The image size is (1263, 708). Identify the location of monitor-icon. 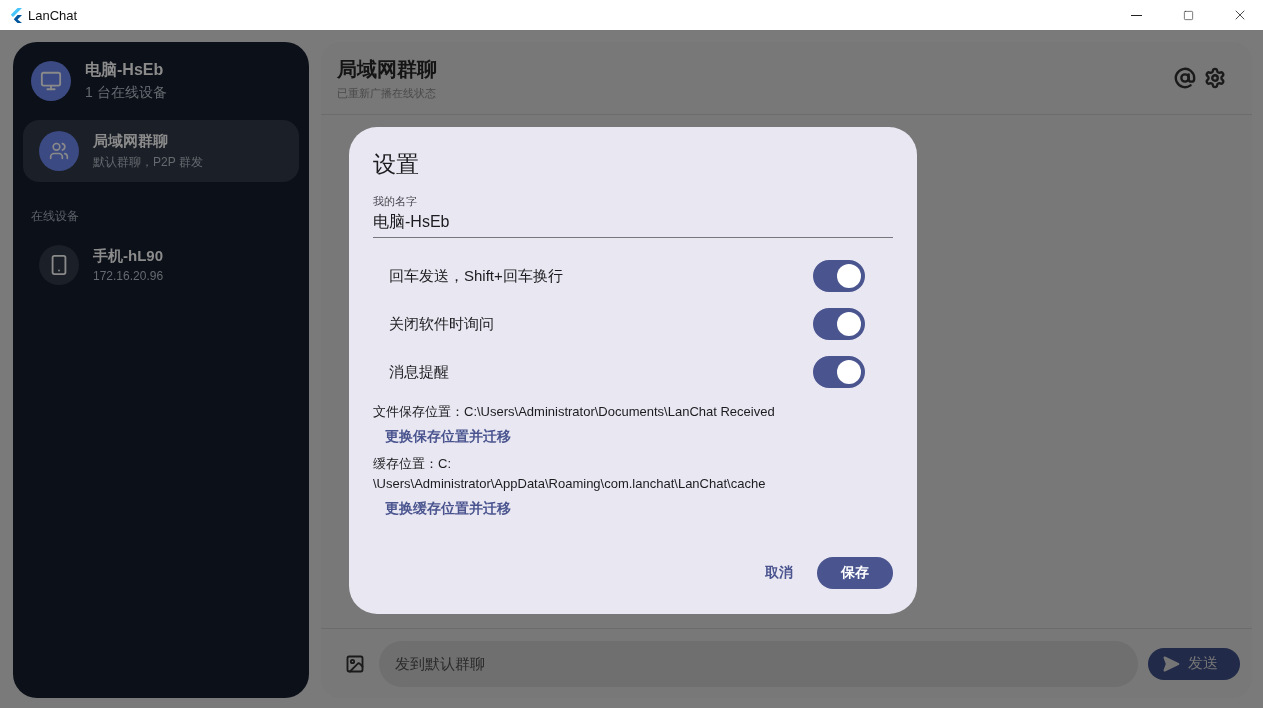
(51, 81).